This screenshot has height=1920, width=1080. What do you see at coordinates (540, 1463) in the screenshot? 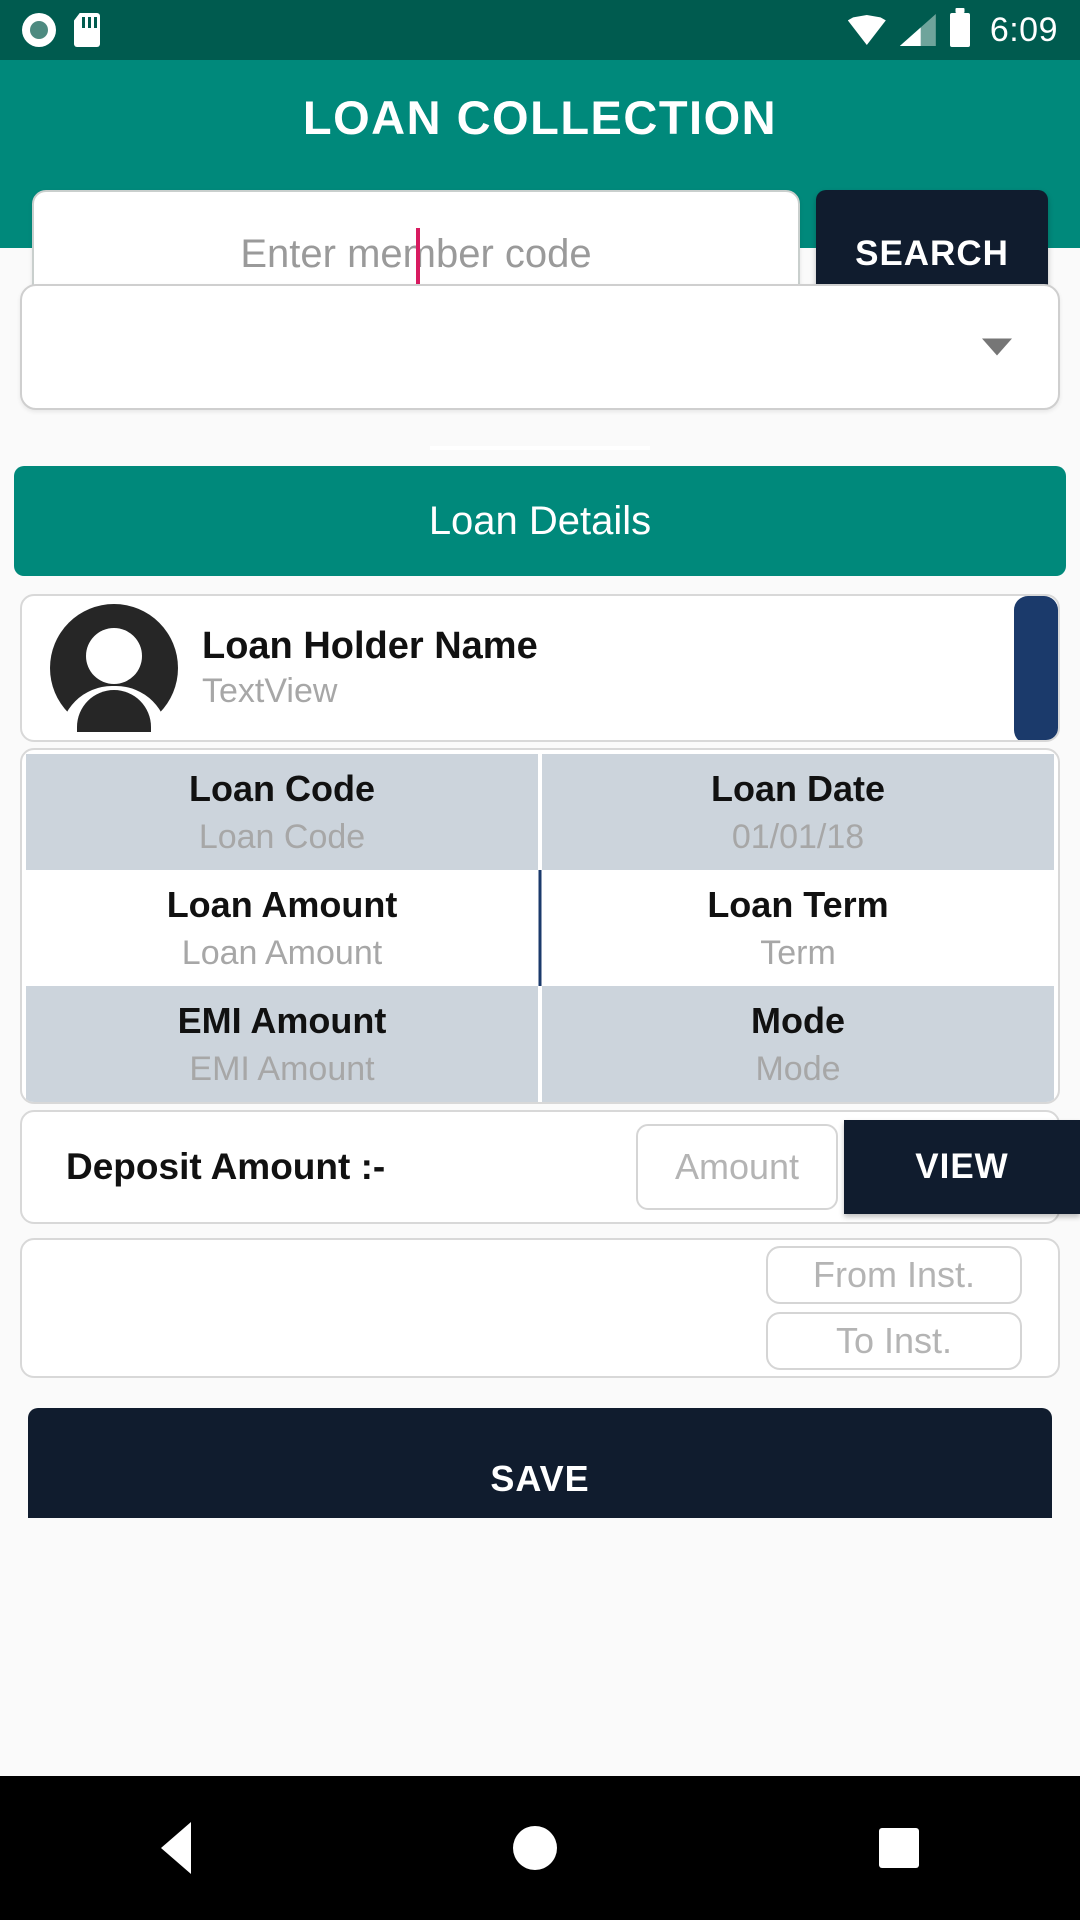
I see `save-button: SAVE` at bounding box center [540, 1463].